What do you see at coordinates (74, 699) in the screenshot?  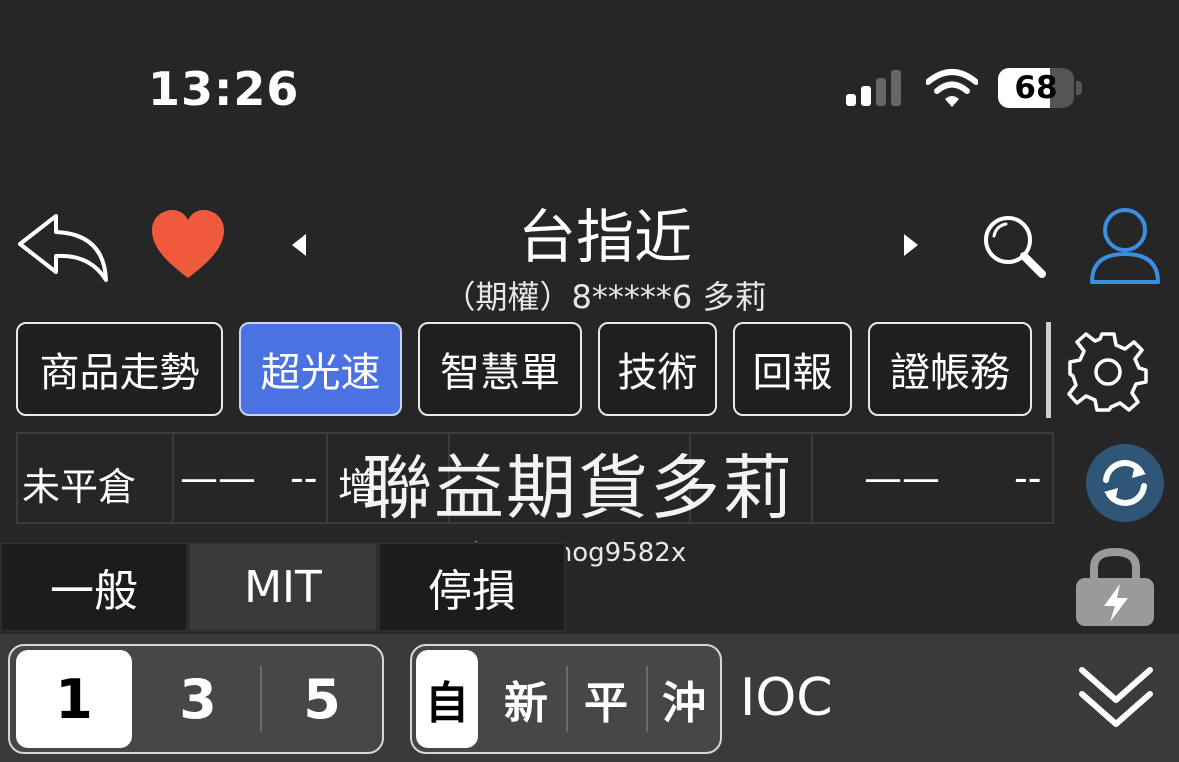 I see `quantity-option-1: 1` at bounding box center [74, 699].